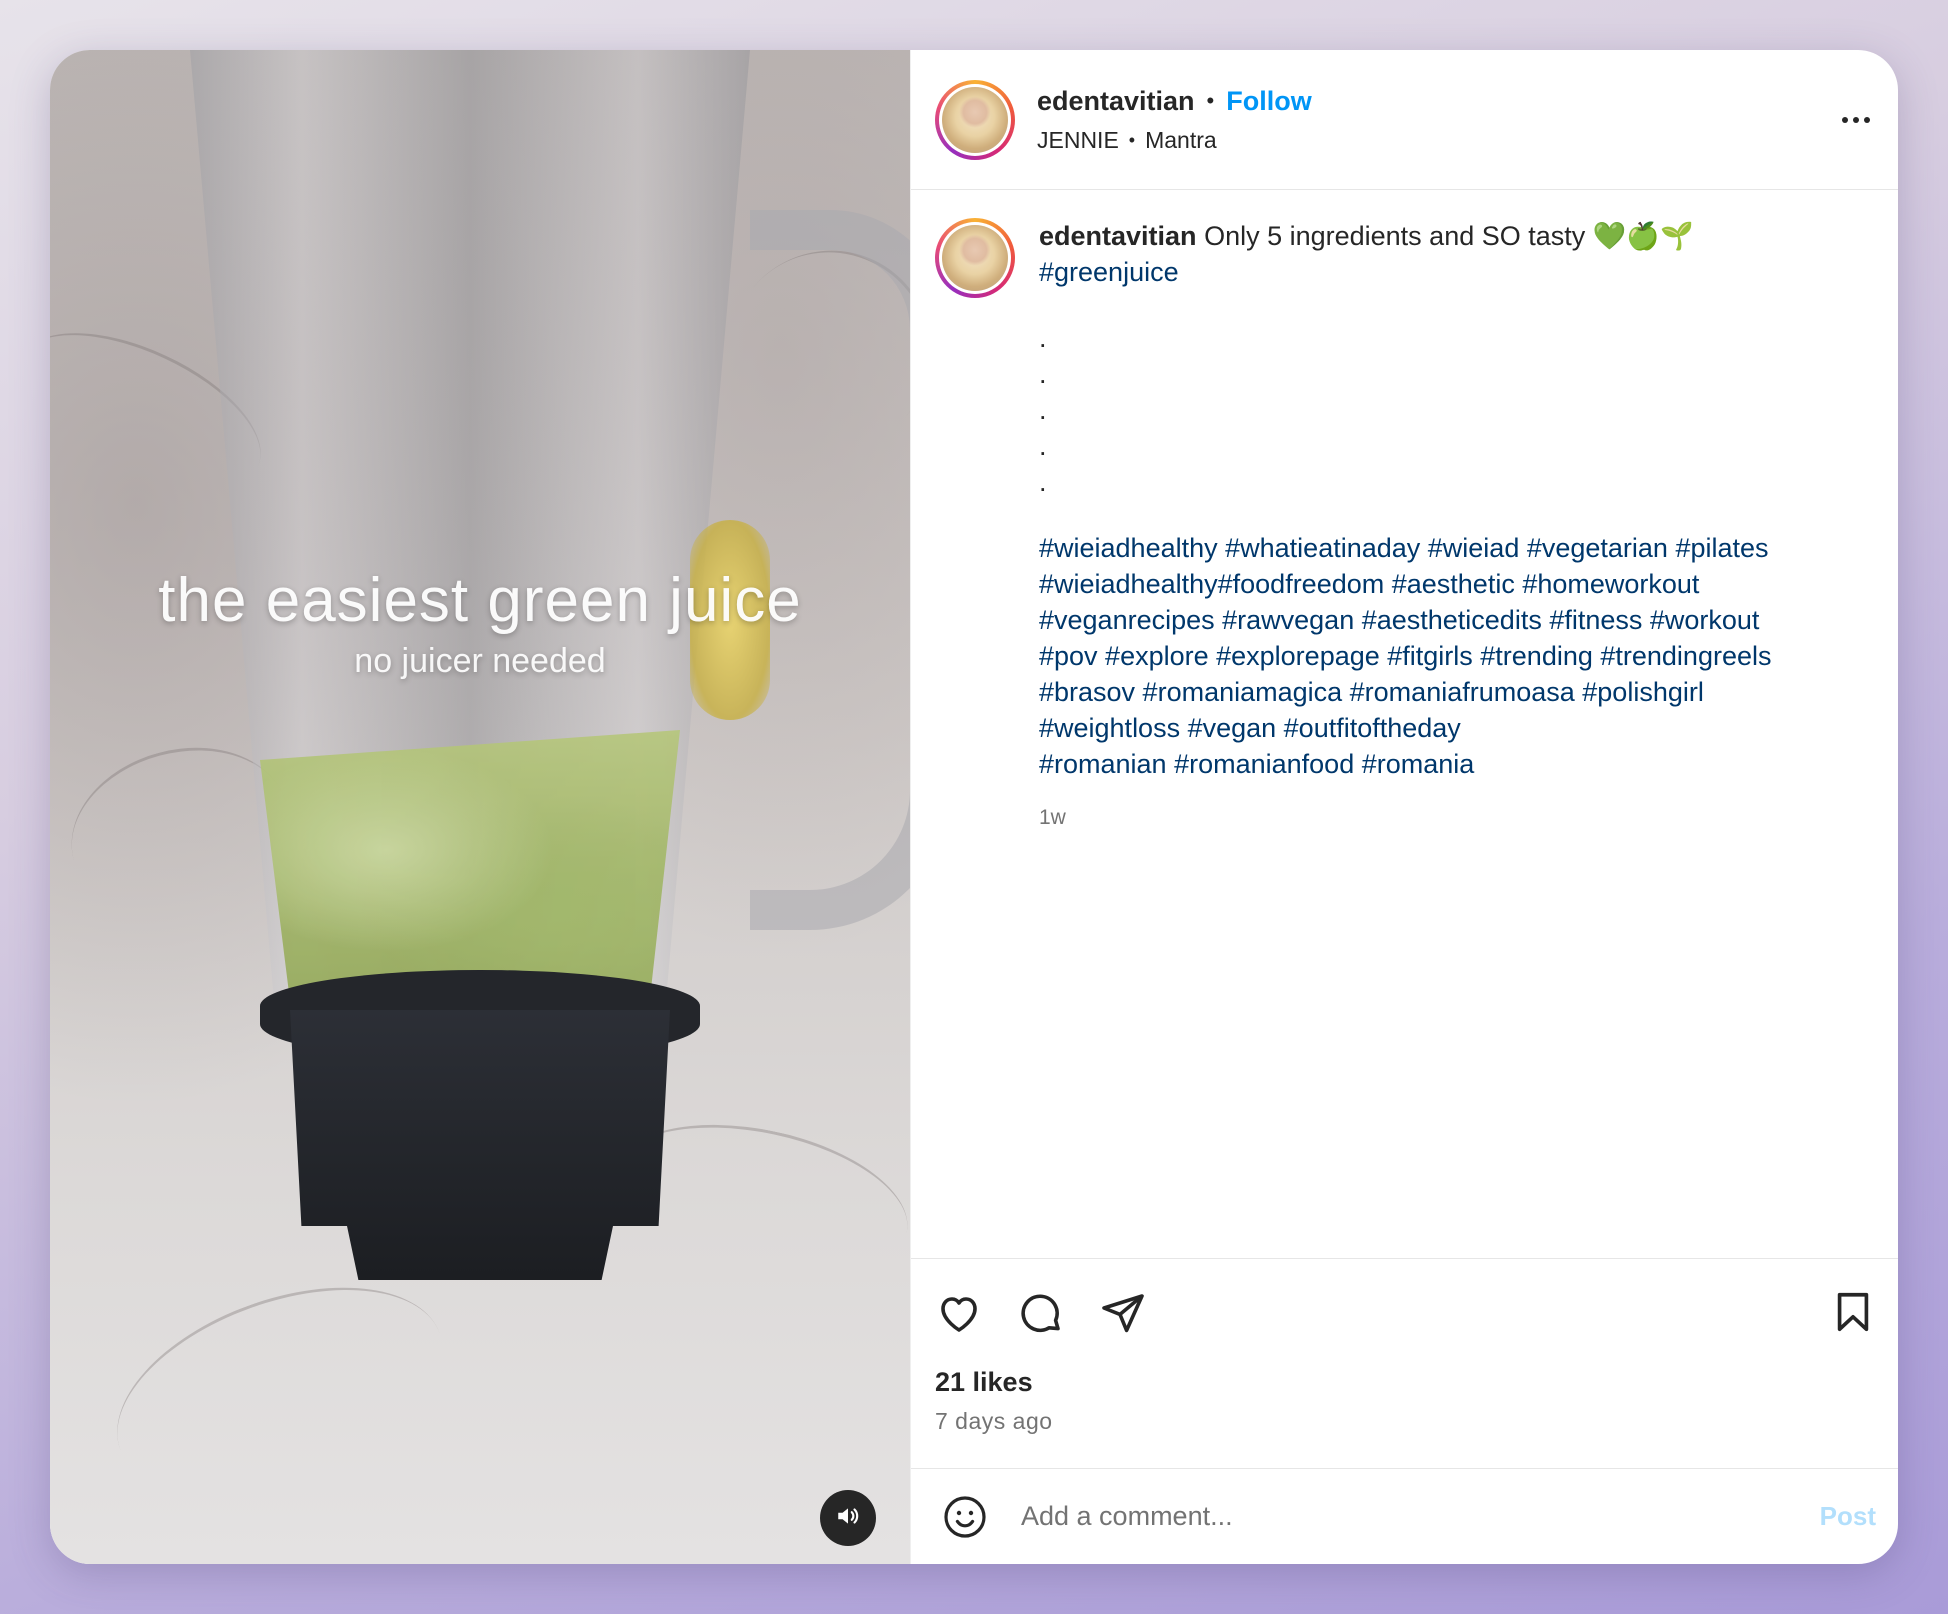 Image resolution: width=1948 pixels, height=1614 pixels. Describe the element at coordinates (1041, 1313) in the screenshot. I see `comment-icon` at that location.